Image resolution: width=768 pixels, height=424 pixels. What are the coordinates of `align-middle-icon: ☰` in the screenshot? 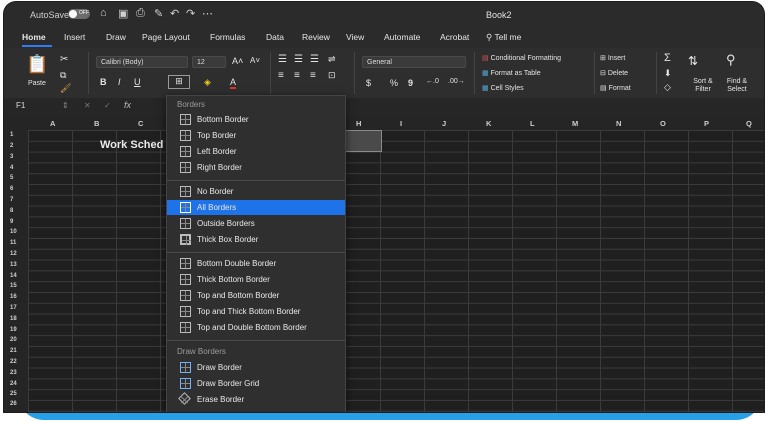 It's located at (298, 59).